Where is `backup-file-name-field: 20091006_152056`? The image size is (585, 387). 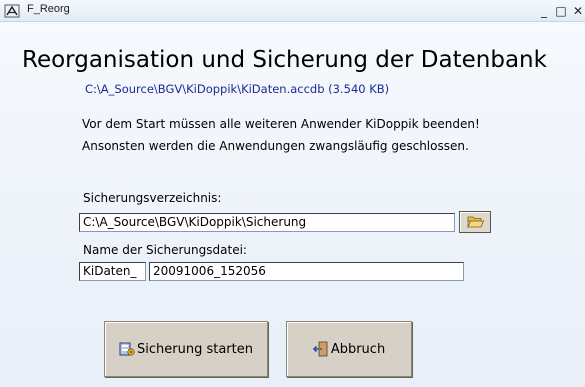
backup-file-name-field: 20091006_152056 is located at coordinates (306, 271).